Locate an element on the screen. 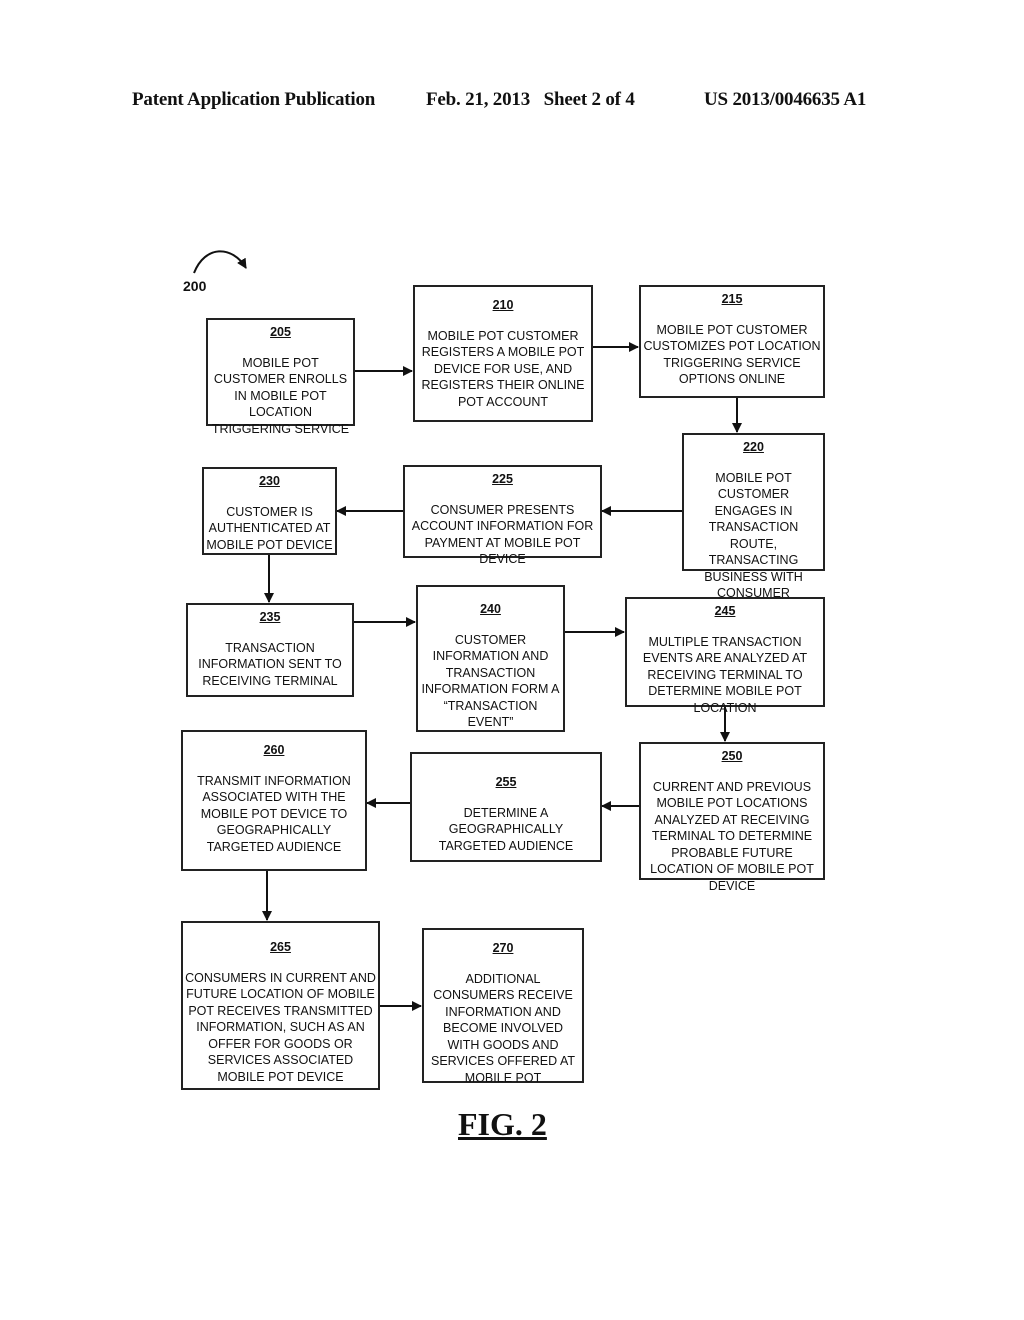 This screenshot has height=1320, width=1024. step-number: 235 is located at coordinates (270, 617).